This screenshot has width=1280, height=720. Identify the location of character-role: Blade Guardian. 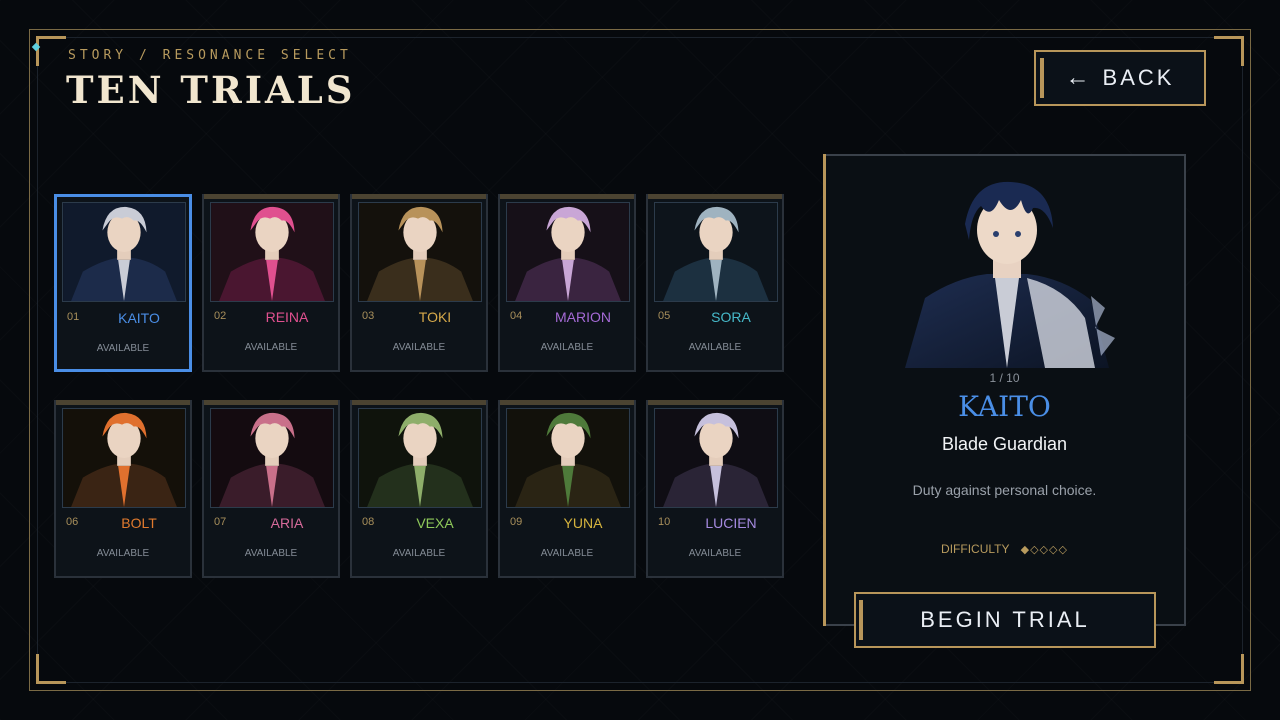
(1004, 444).